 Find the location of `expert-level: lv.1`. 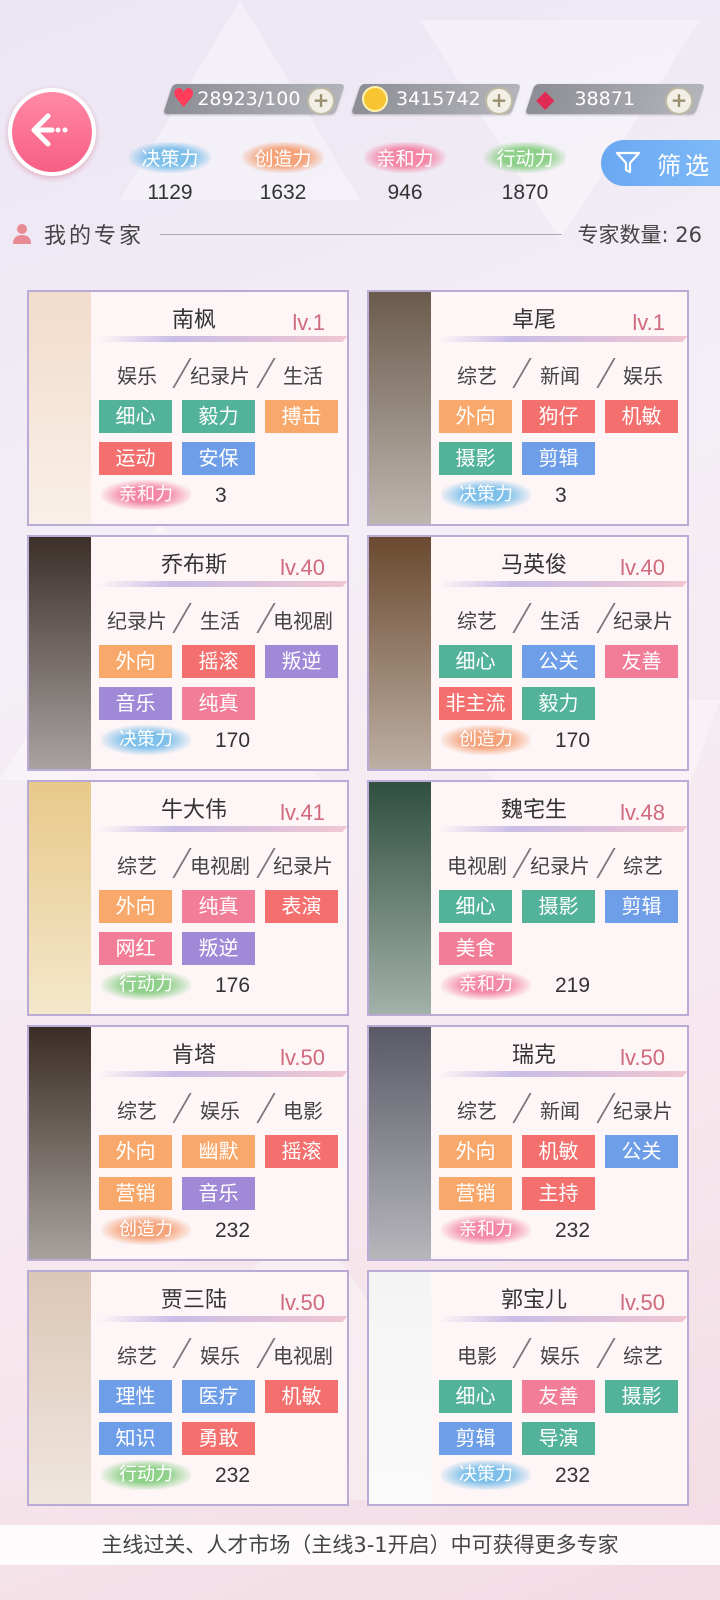

expert-level: lv.1 is located at coordinates (308, 322).